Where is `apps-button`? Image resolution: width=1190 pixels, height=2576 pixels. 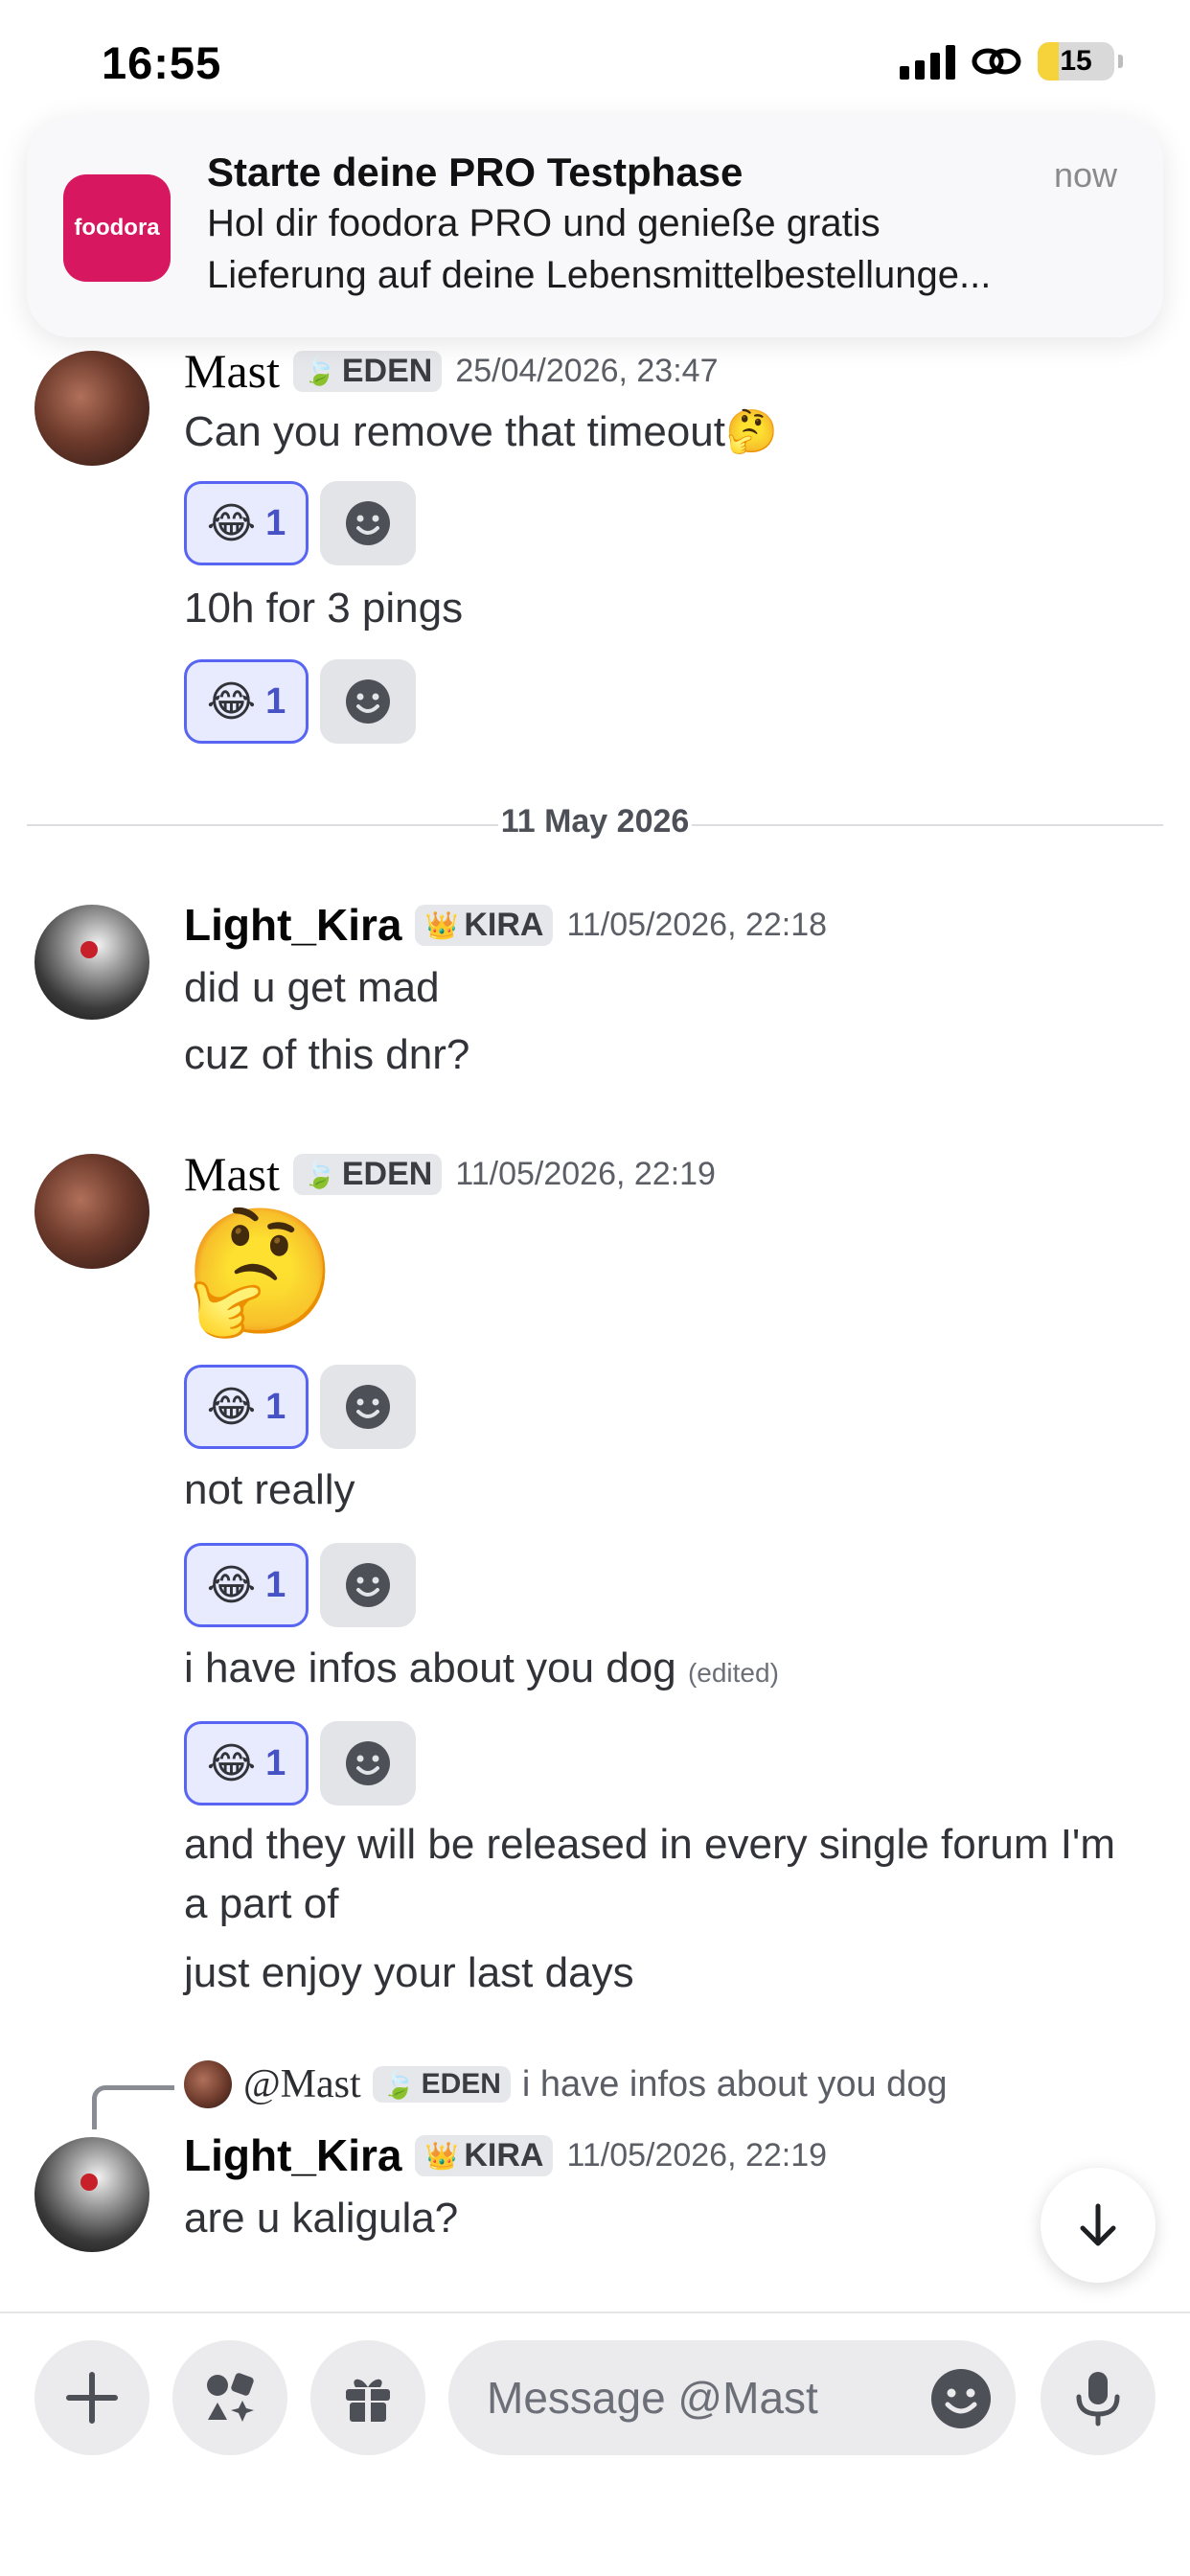 apps-button is located at coordinates (230, 2397).